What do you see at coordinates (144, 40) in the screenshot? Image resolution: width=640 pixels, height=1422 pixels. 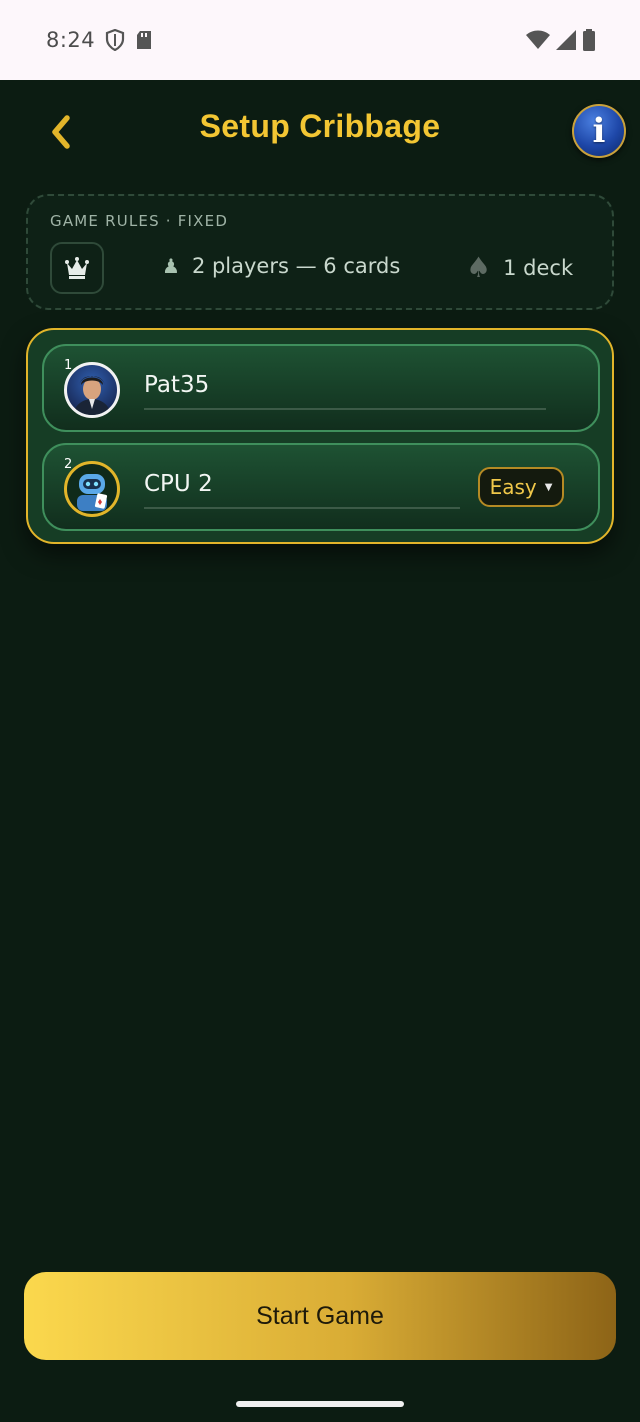 I see `sd-card-icon` at bounding box center [144, 40].